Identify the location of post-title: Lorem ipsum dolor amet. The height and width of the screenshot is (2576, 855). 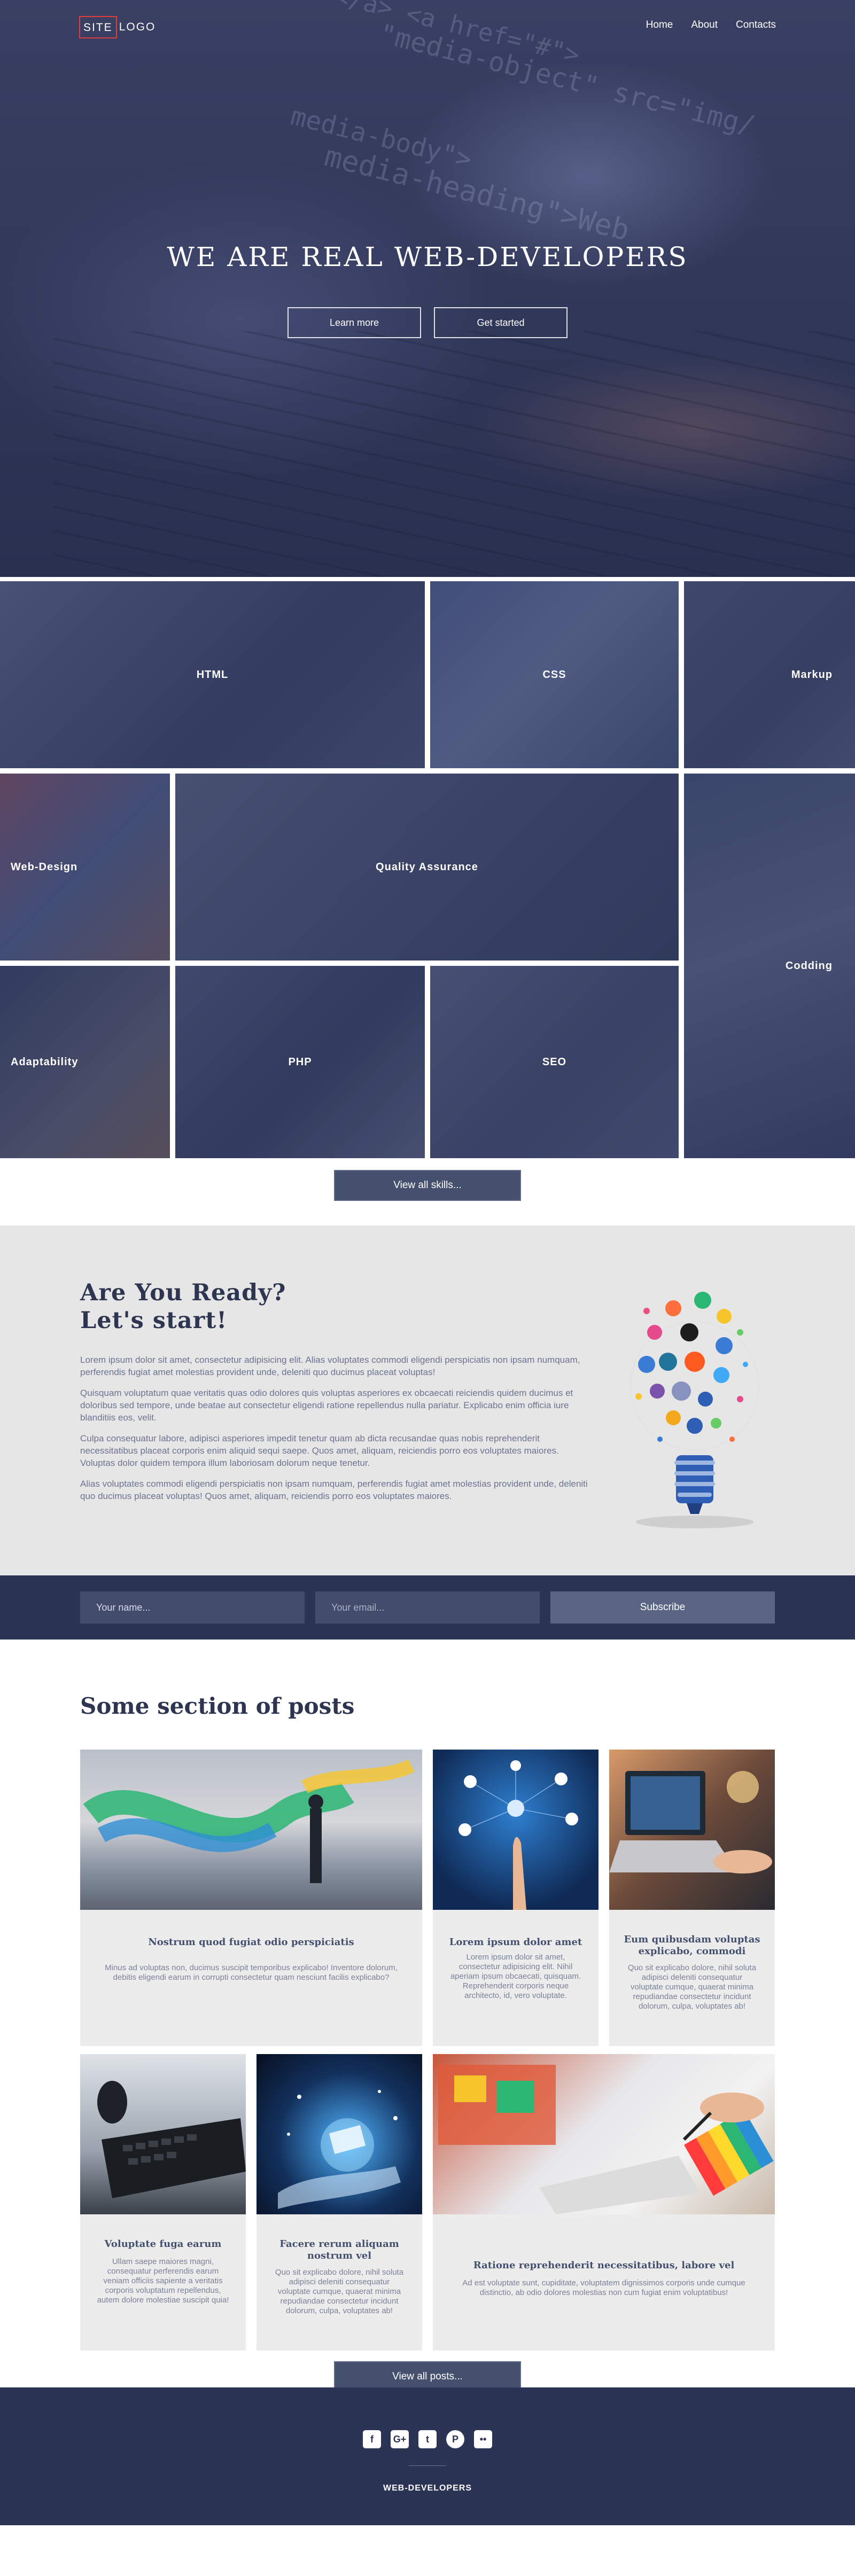
(516, 1942).